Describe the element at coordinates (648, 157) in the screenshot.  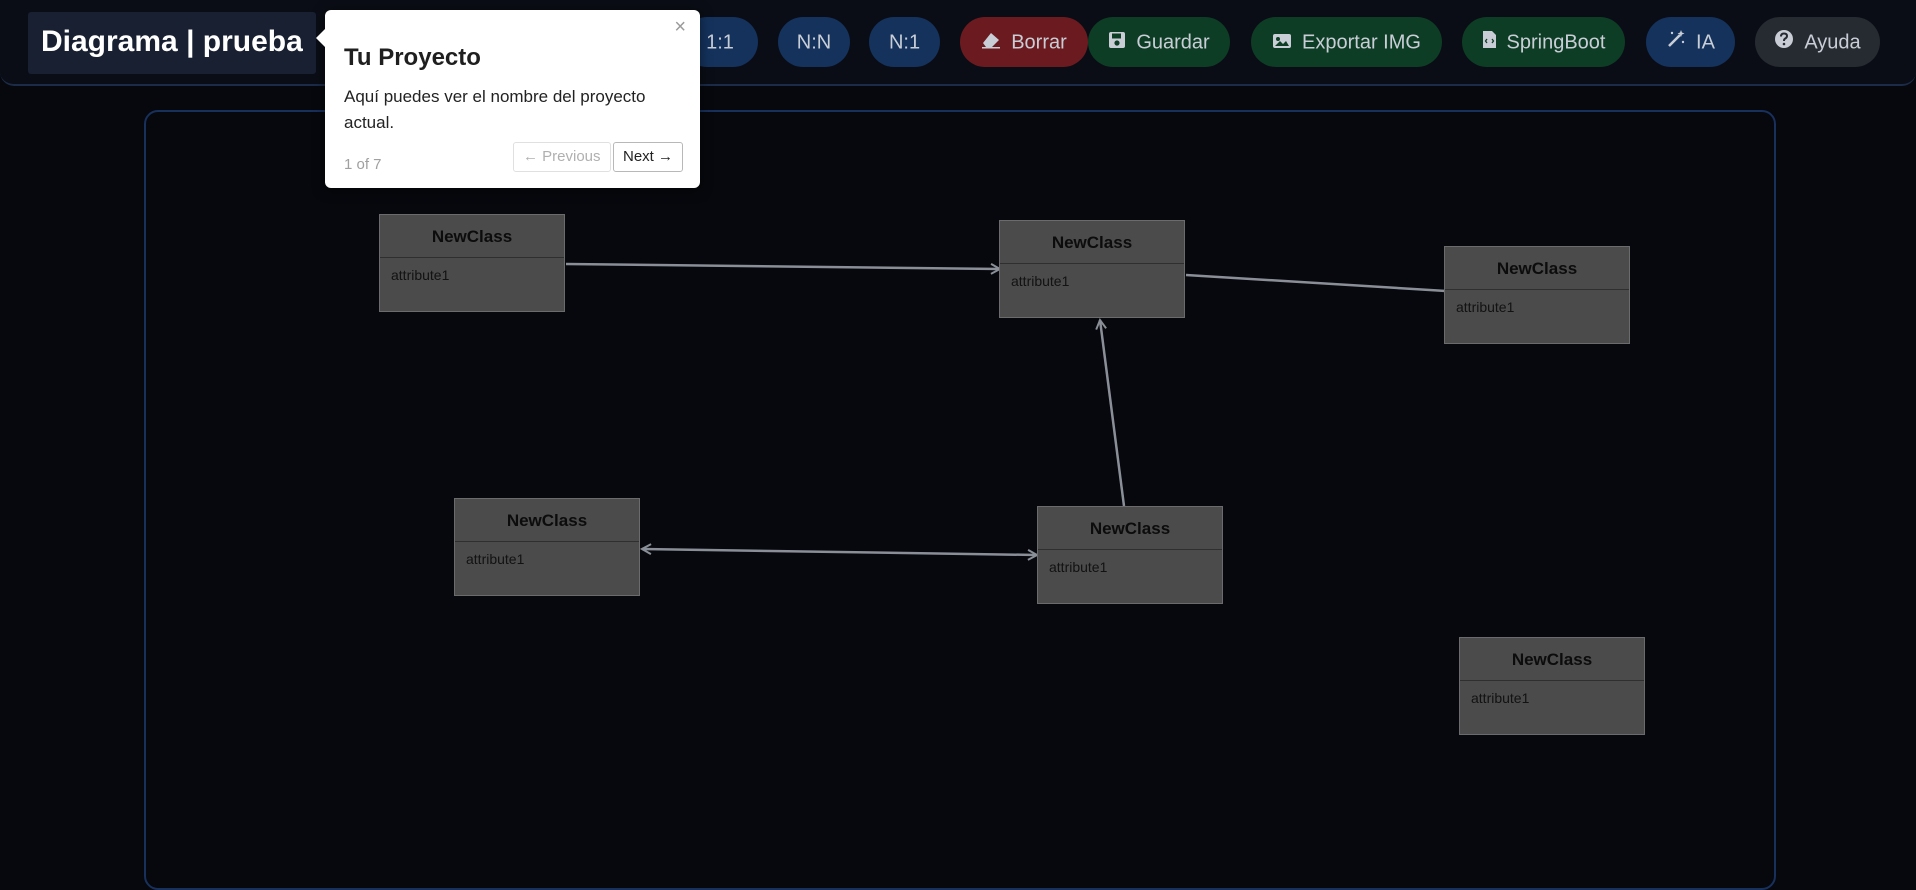
I see `next-button: Next →` at that location.